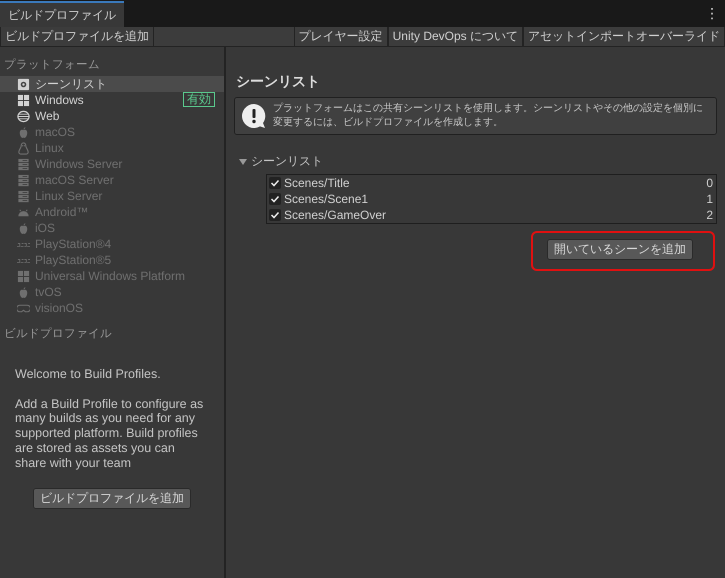 The image size is (725, 578). I want to click on platform-item: Windows 有効, so click(112, 100).